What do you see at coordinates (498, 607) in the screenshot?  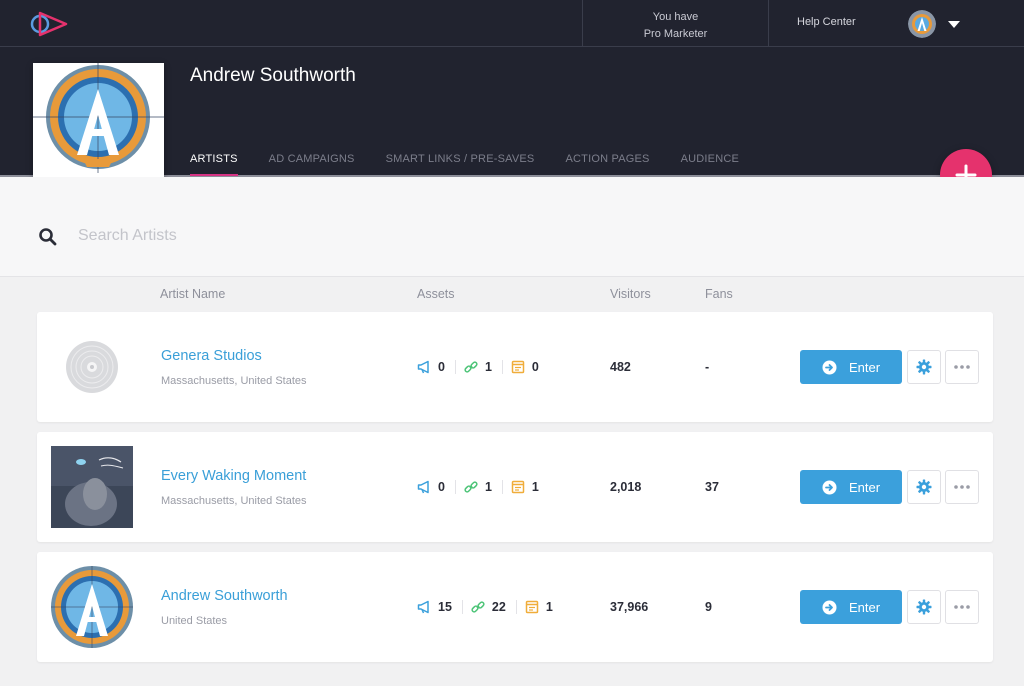 I see `links-count-value: 22` at bounding box center [498, 607].